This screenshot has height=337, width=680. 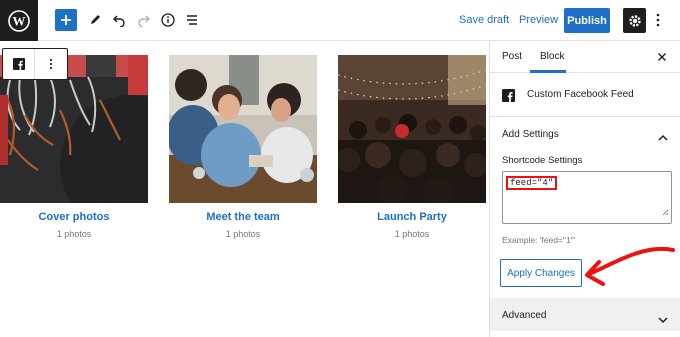 I want to click on publish-button: Publish, so click(x=587, y=20).